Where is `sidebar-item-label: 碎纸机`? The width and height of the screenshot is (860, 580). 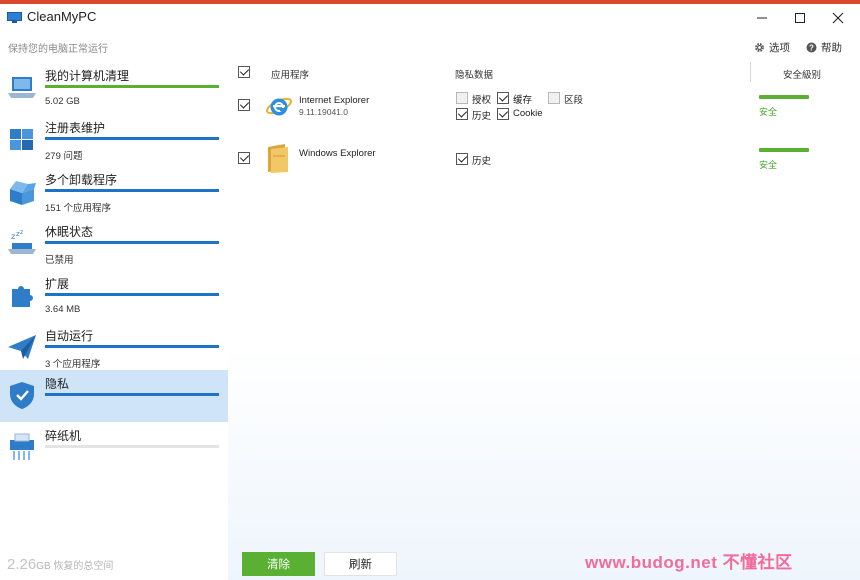 sidebar-item-label: 碎纸机 is located at coordinates (63, 436).